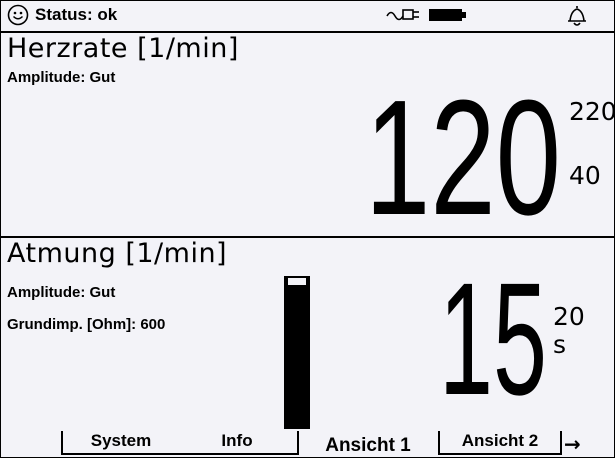 Image resolution: width=615 pixels, height=458 pixels. I want to click on respiration-impedance: Grundimp. [Ohm]: 600, so click(86, 324).